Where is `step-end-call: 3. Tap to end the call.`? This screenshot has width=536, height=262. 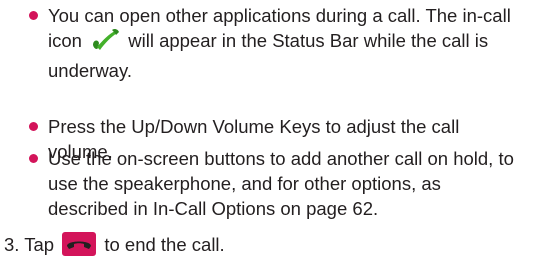 step-end-call: 3. Tap to end the call. is located at coordinates (114, 247).